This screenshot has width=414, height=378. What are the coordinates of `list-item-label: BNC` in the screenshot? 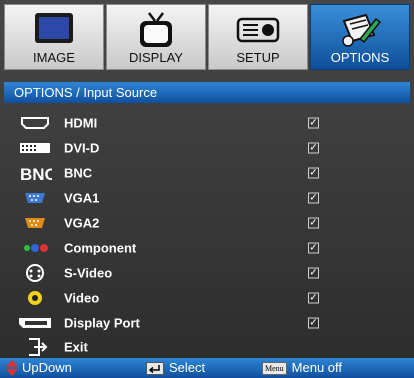 It's located at (78, 173).